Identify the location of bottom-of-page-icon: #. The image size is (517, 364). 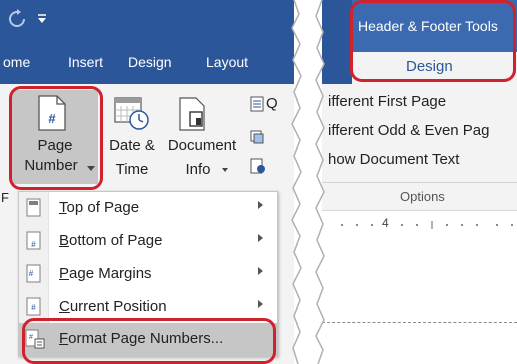
(33, 240).